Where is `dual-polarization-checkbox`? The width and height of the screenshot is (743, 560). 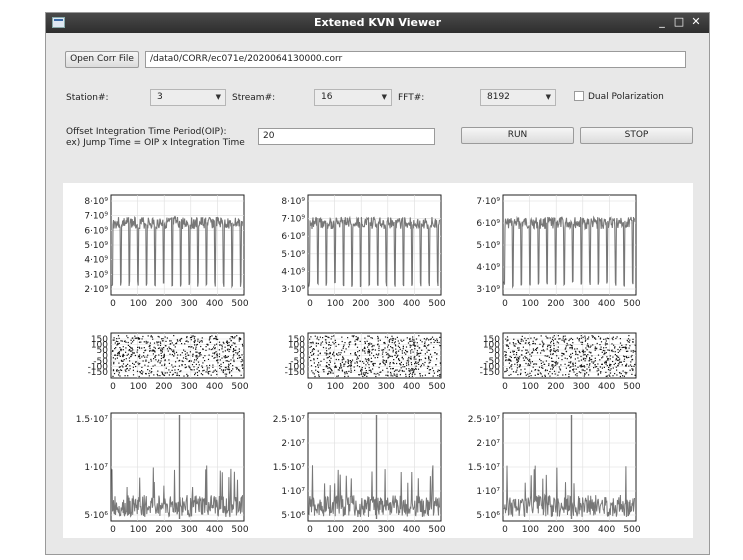
dual-polarization-checkbox is located at coordinates (579, 96).